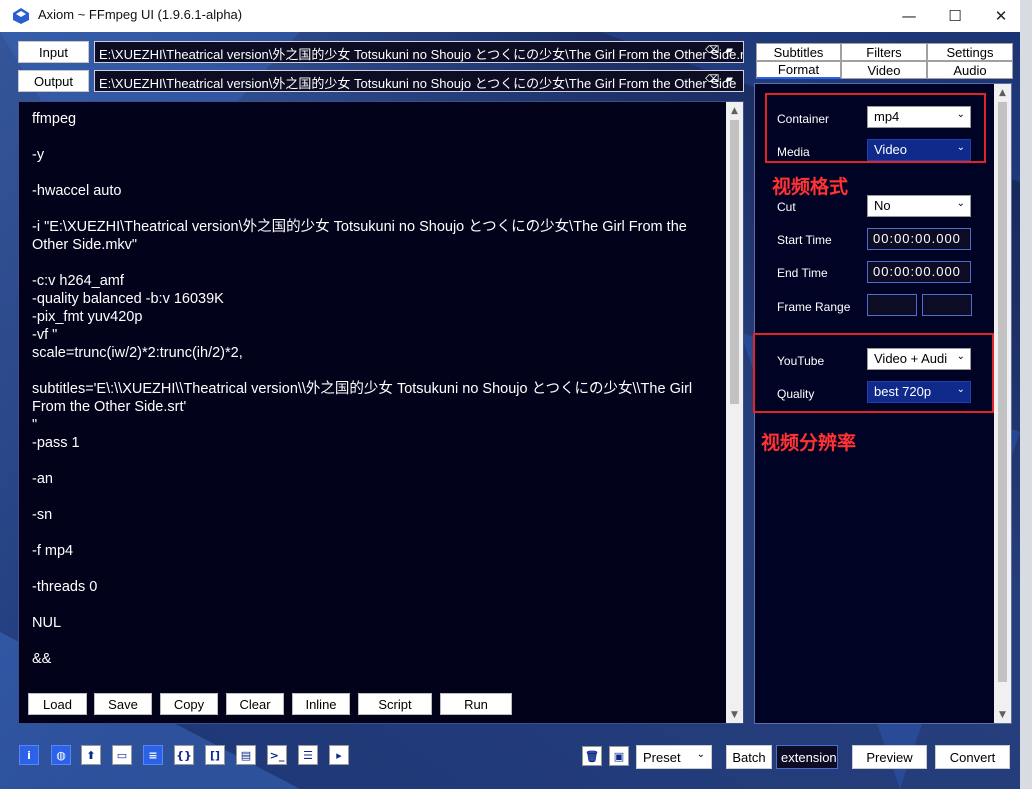 The width and height of the screenshot is (1032, 789). I want to click on clear-button: Clear, so click(255, 704).